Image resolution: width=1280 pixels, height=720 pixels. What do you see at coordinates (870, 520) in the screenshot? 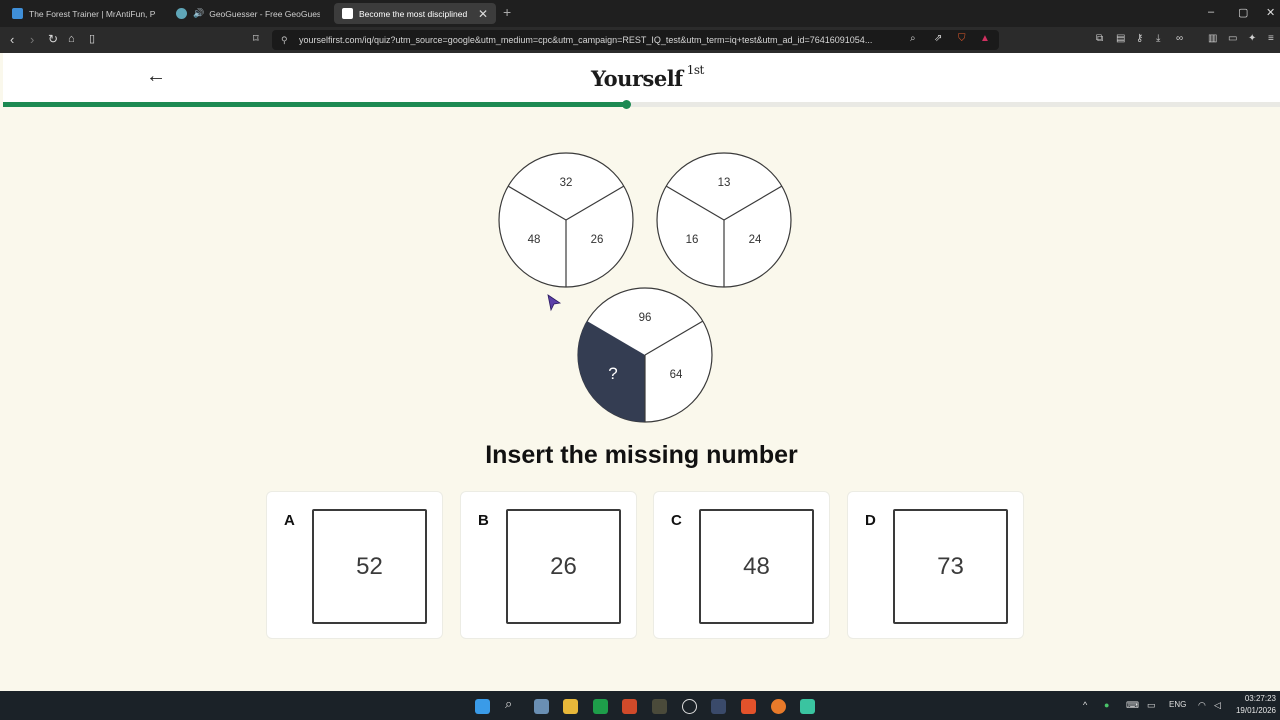
I see `option-letter: D` at bounding box center [870, 520].